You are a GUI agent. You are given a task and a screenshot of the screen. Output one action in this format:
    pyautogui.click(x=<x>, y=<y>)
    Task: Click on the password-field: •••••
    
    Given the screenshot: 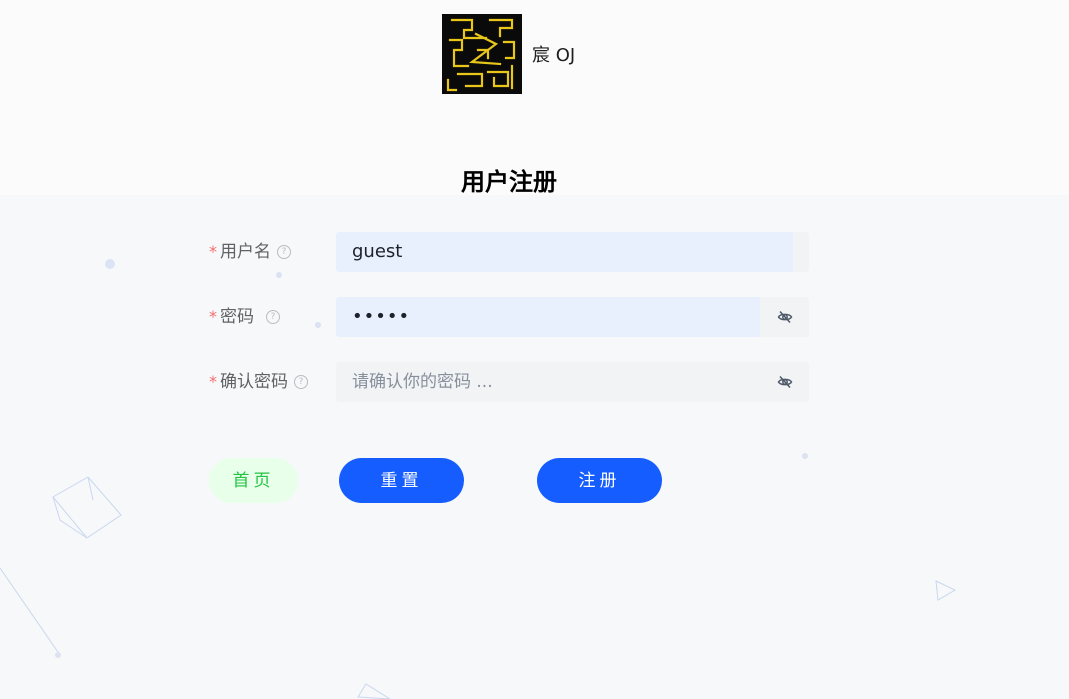 What is the action you would take?
    pyautogui.click(x=572, y=317)
    